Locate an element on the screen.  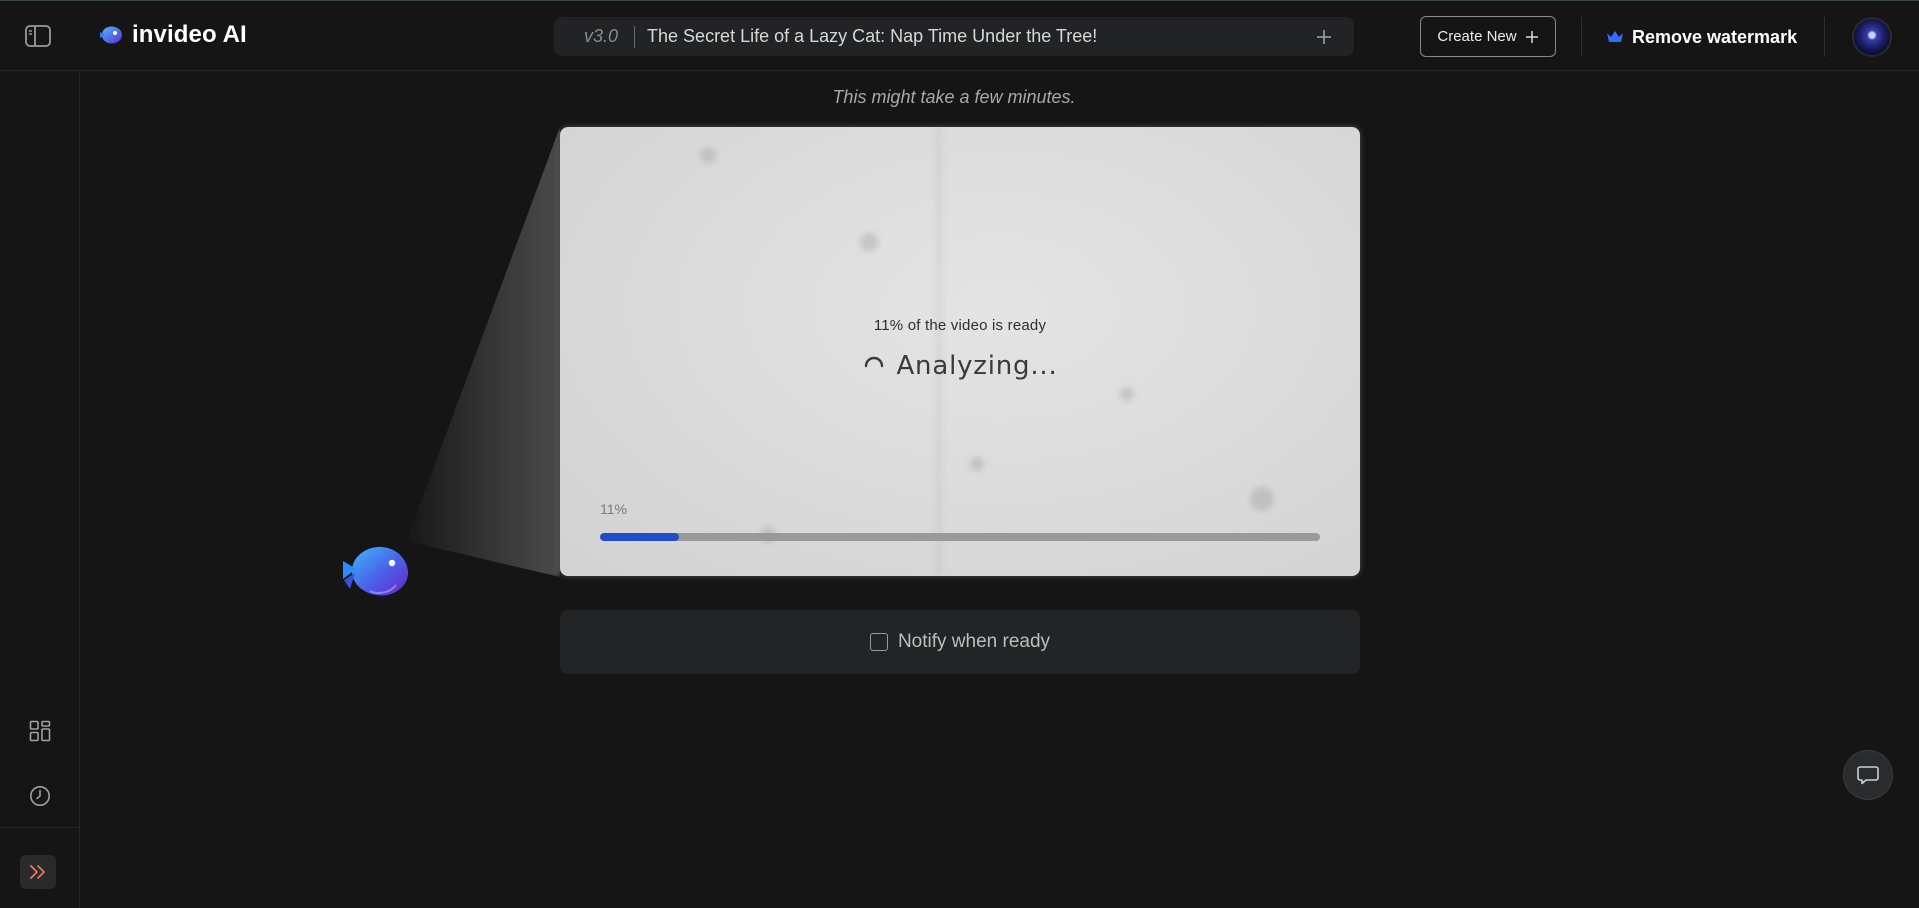
double-chevron-right-icon is located at coordinates (37, 872).